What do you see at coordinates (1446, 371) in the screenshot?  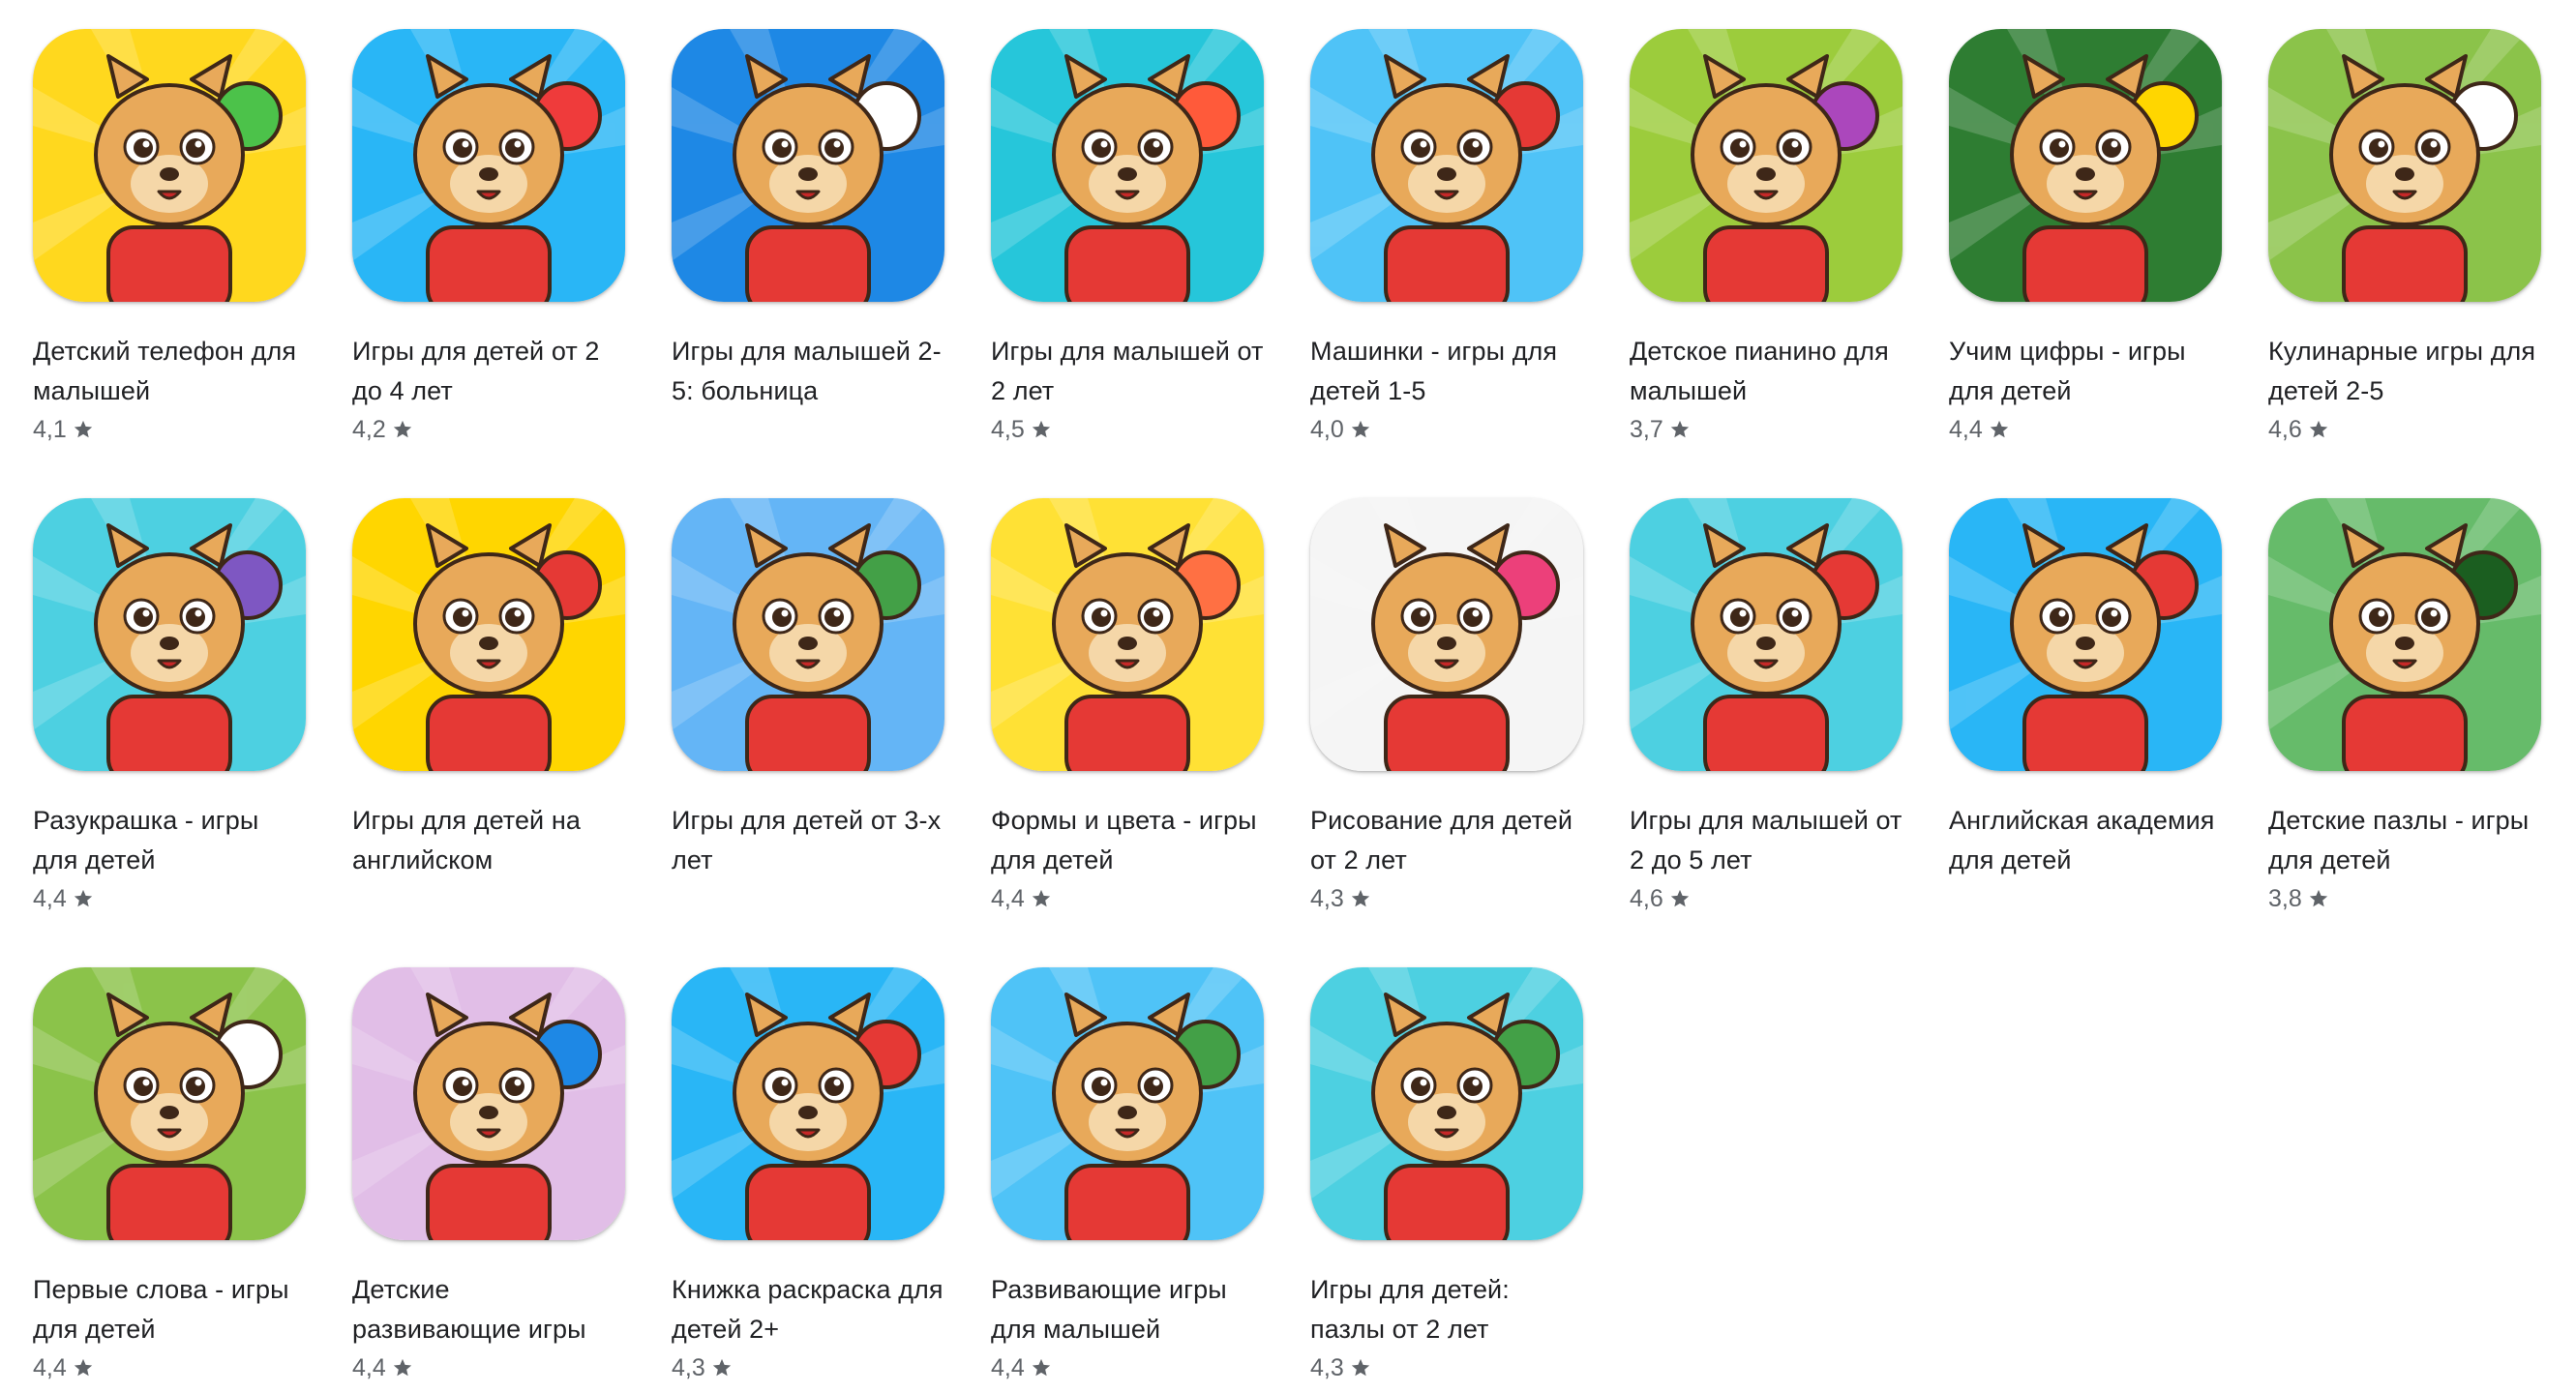 I see `app-title: Машинки - игры для детей 1-5` at bounding box center [1446, 371].